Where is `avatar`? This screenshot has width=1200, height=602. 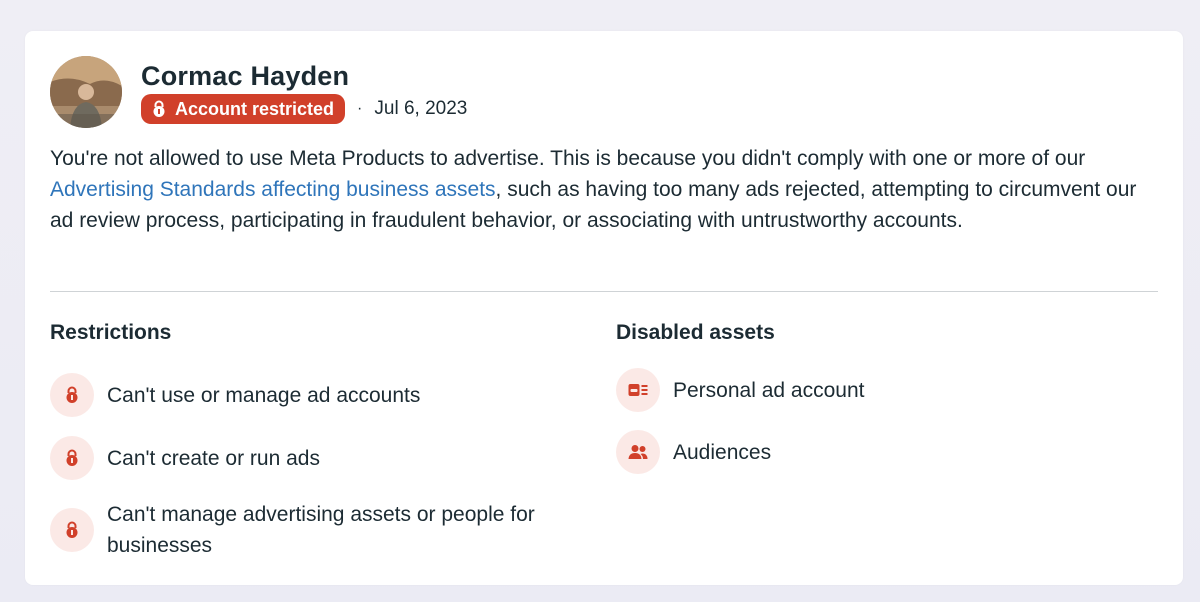 avatar is located at coordinates (86, 92).